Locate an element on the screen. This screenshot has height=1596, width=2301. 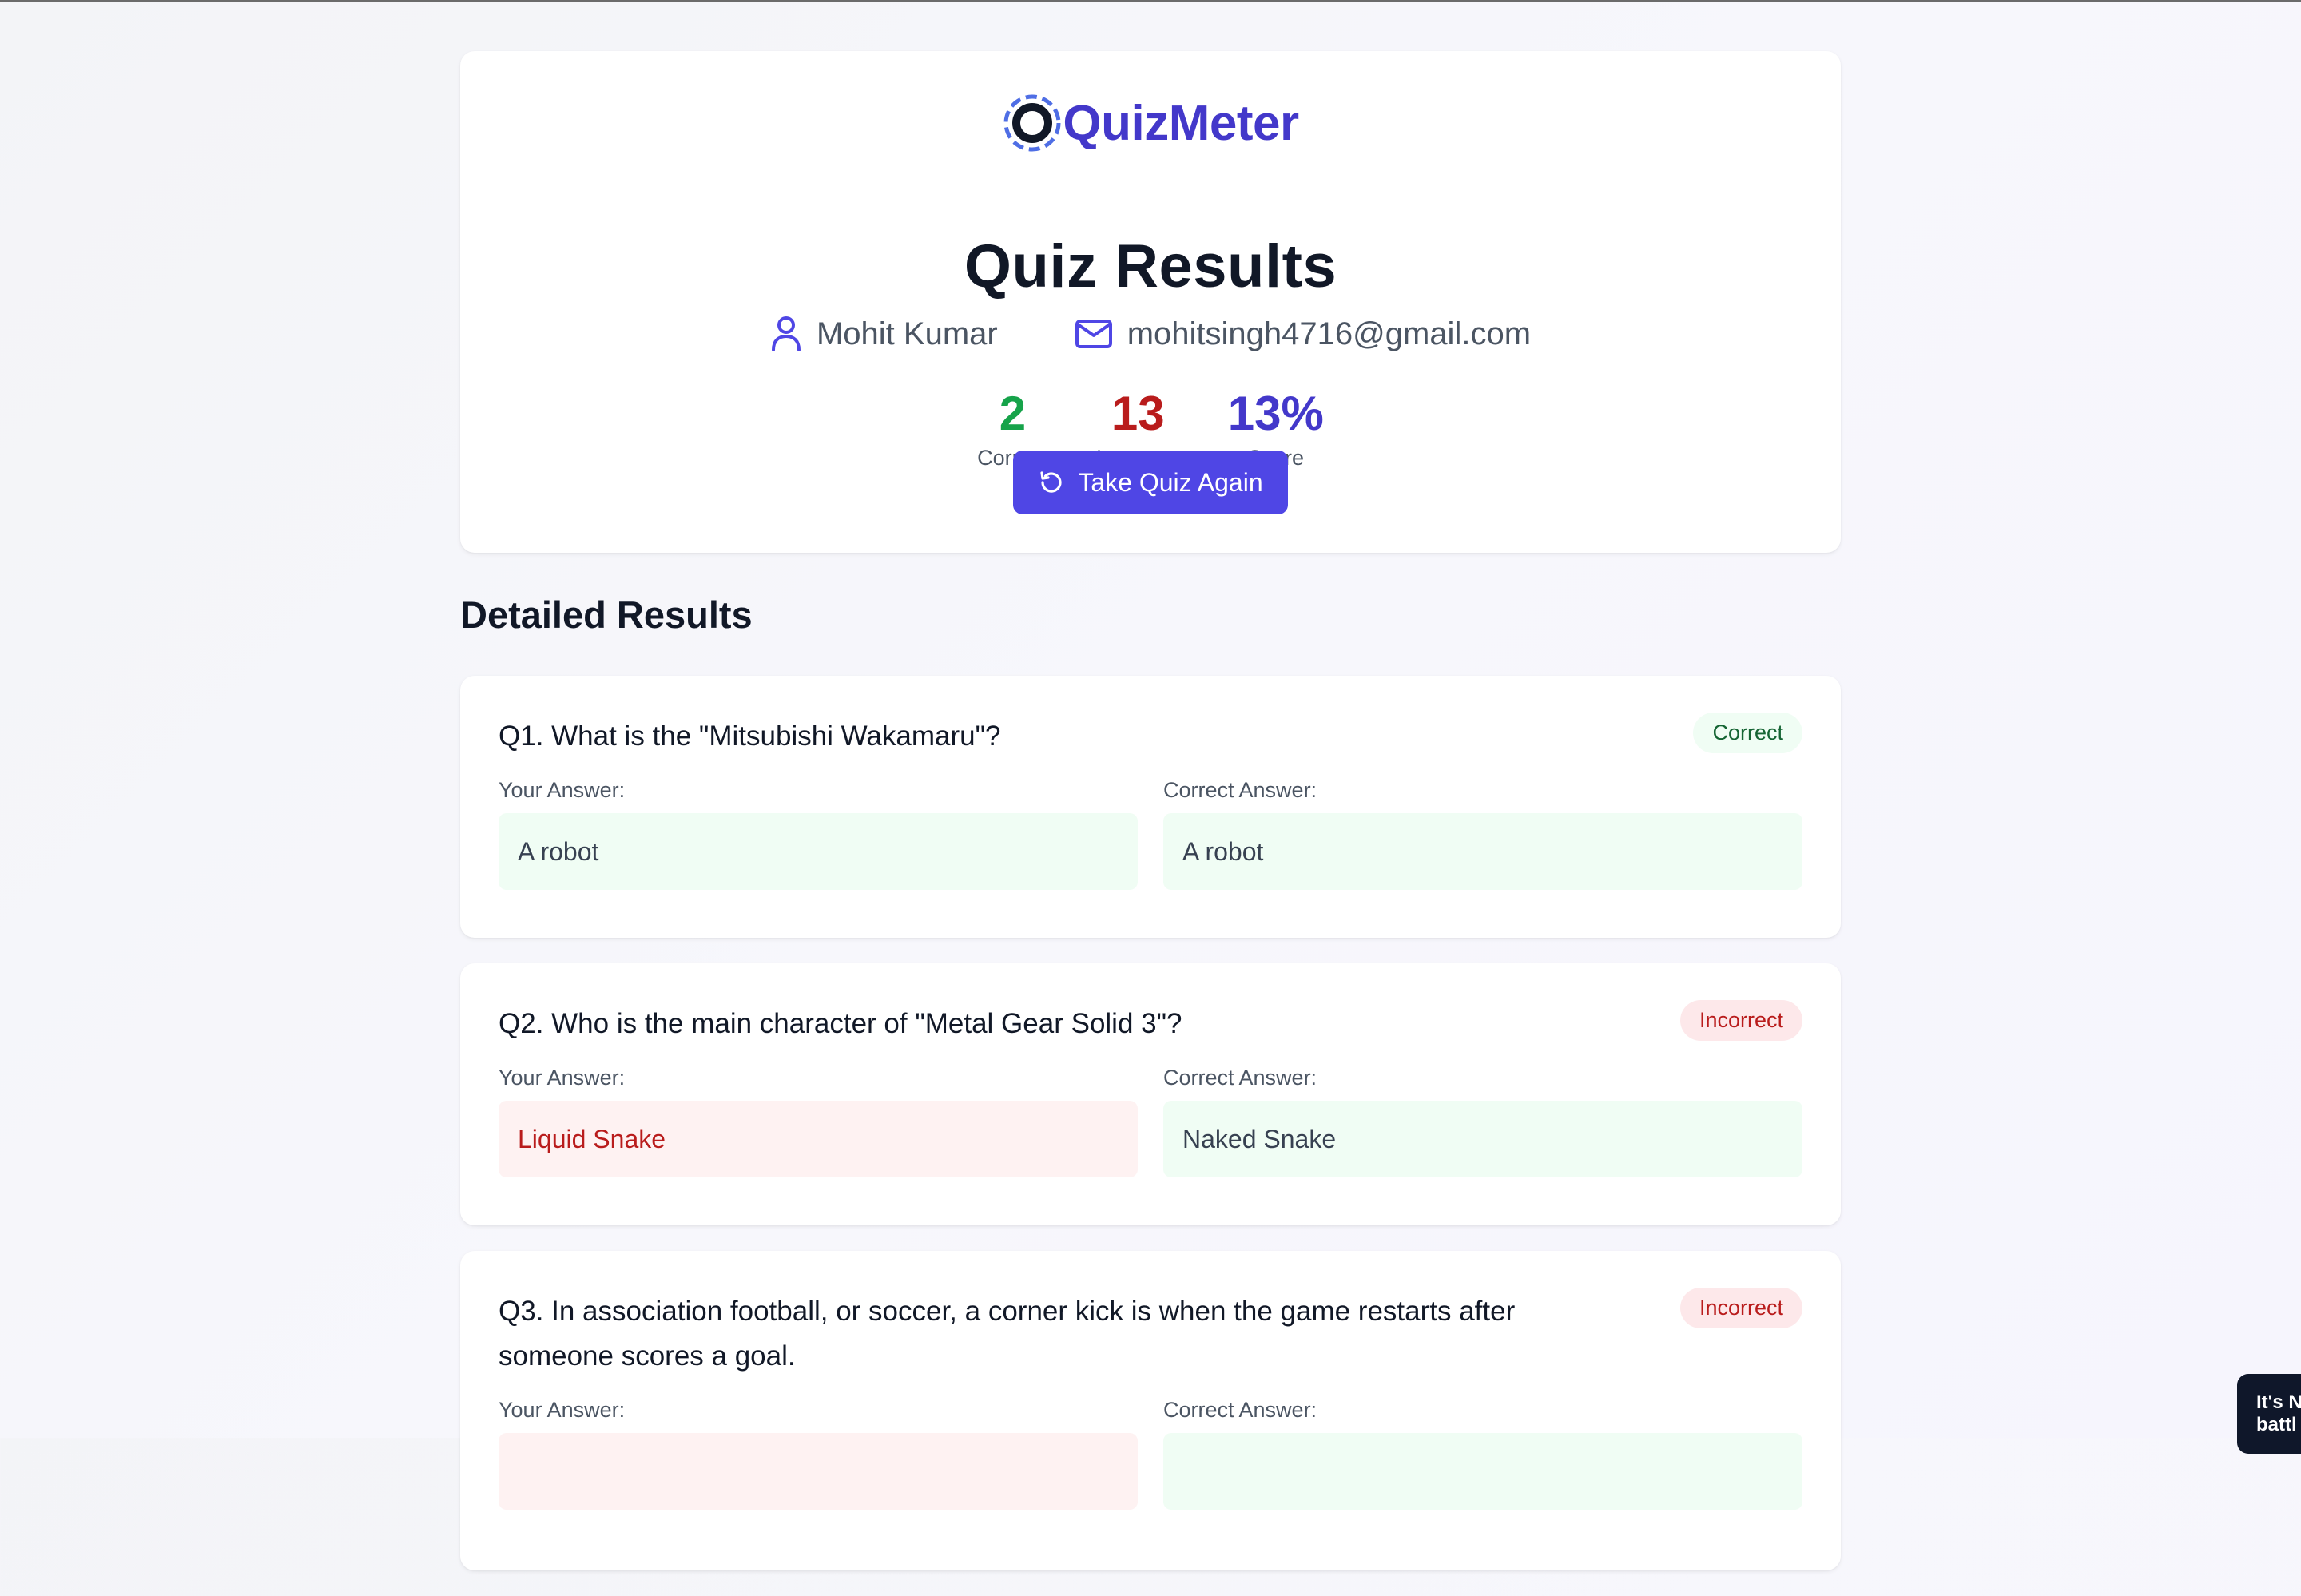
promo-line-2: battl is located at coordinates (2277, 1424).